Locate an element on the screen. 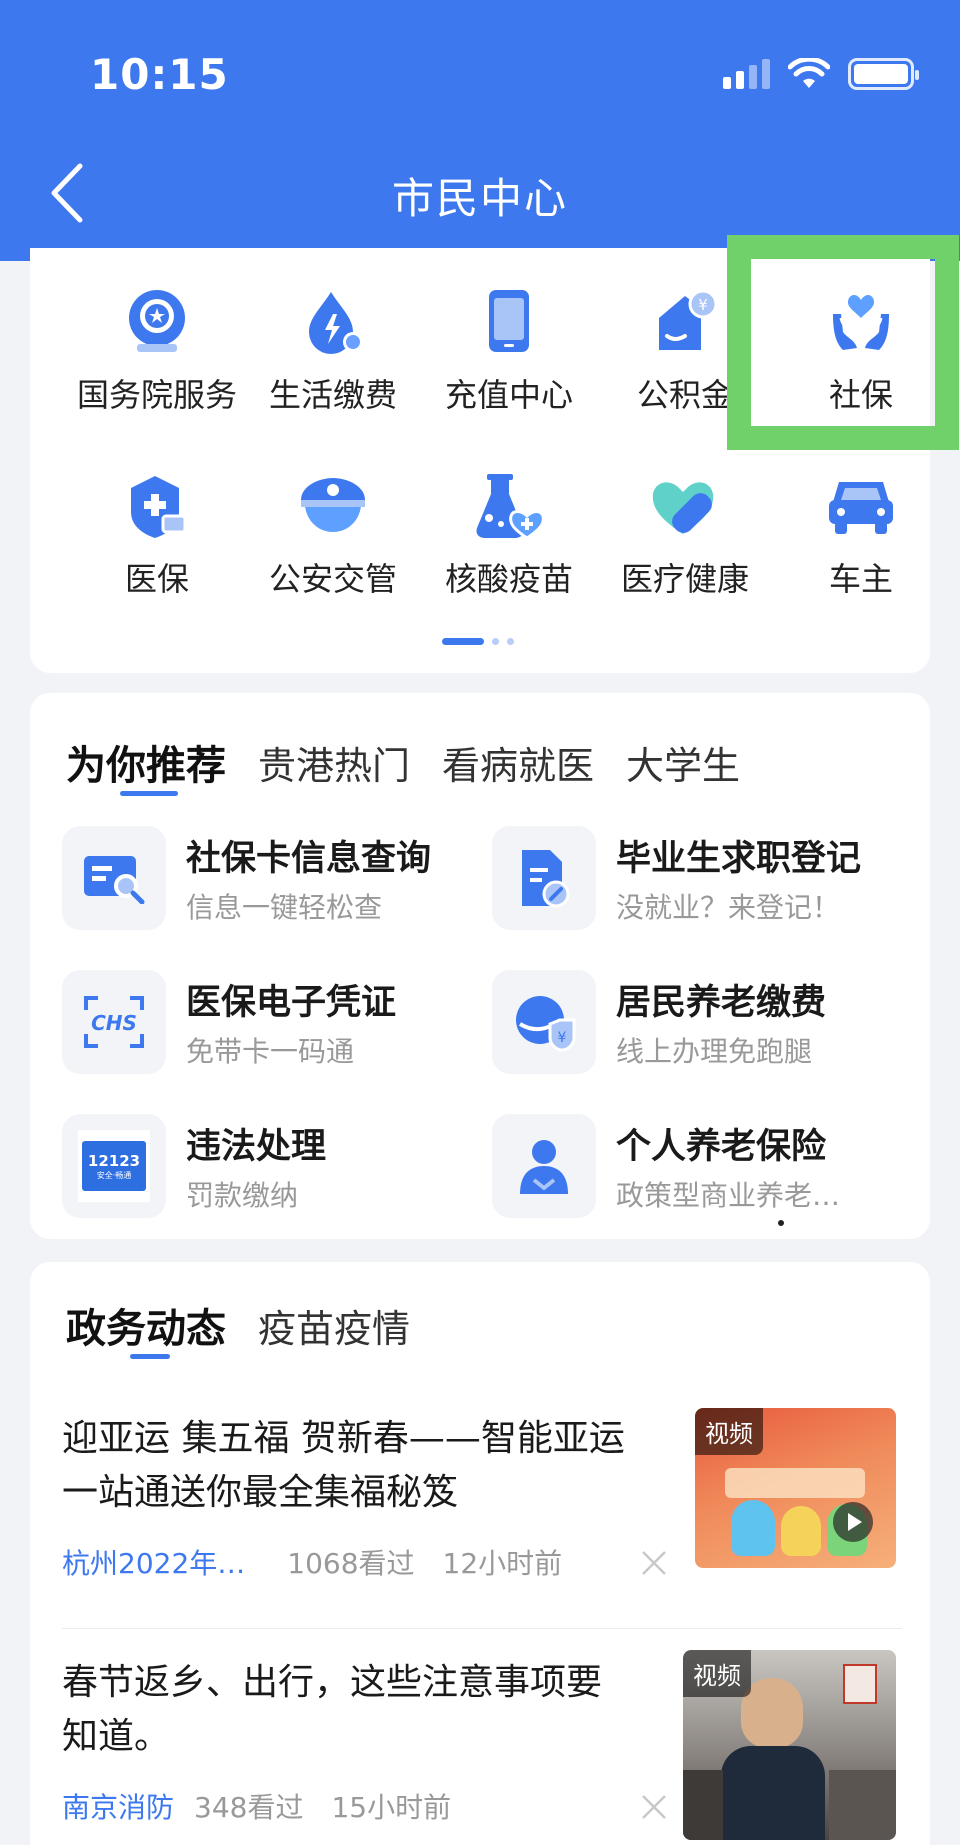  person-insurance-icon is located at coordinates (544, 1167).